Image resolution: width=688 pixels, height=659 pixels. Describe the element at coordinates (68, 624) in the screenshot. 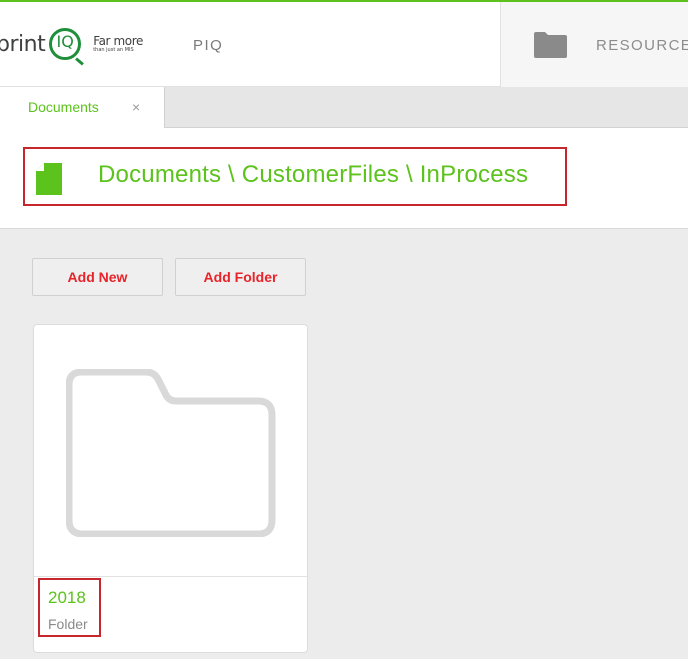

I see `folder-type: Folder` at that location.